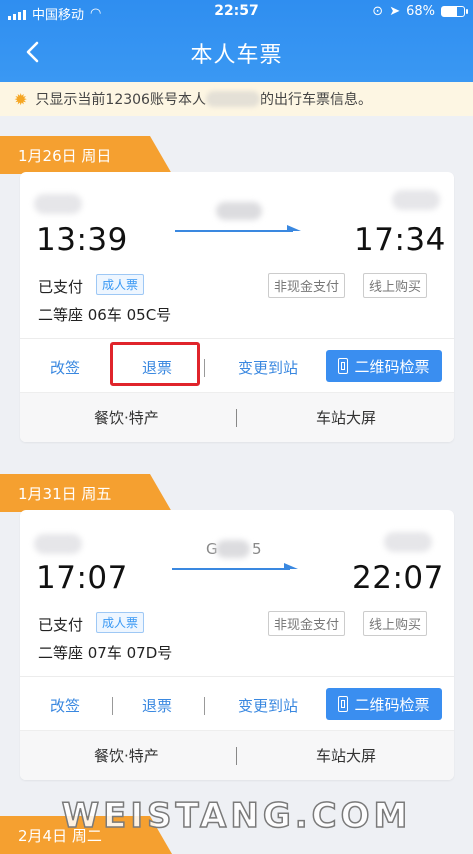  Describe the element at coordinates (232, 99) in the screenshot. I see `redacted-name` at that location.